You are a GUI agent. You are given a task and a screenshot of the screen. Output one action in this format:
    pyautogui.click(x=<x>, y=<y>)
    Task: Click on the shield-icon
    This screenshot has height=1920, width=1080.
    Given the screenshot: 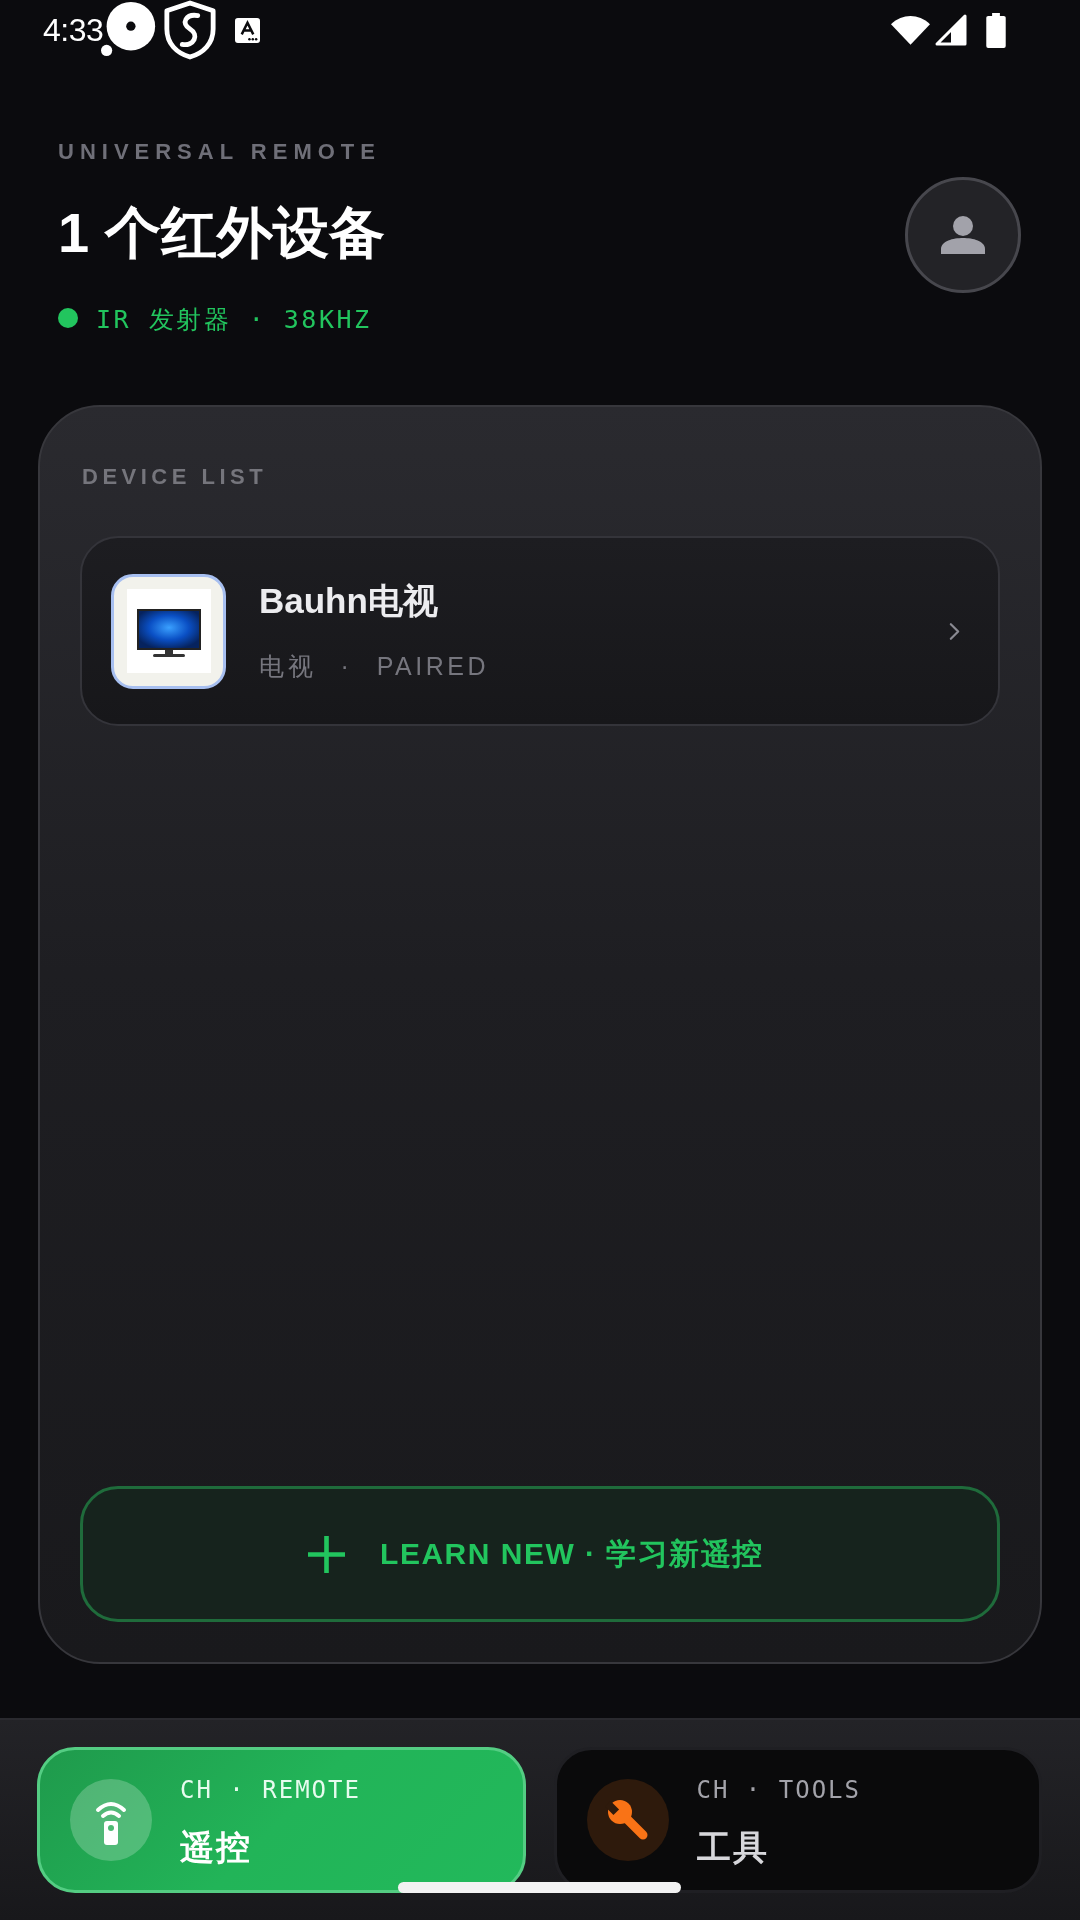 What is the action you would take?
    pyautogui.click(x=190, y=30)
    